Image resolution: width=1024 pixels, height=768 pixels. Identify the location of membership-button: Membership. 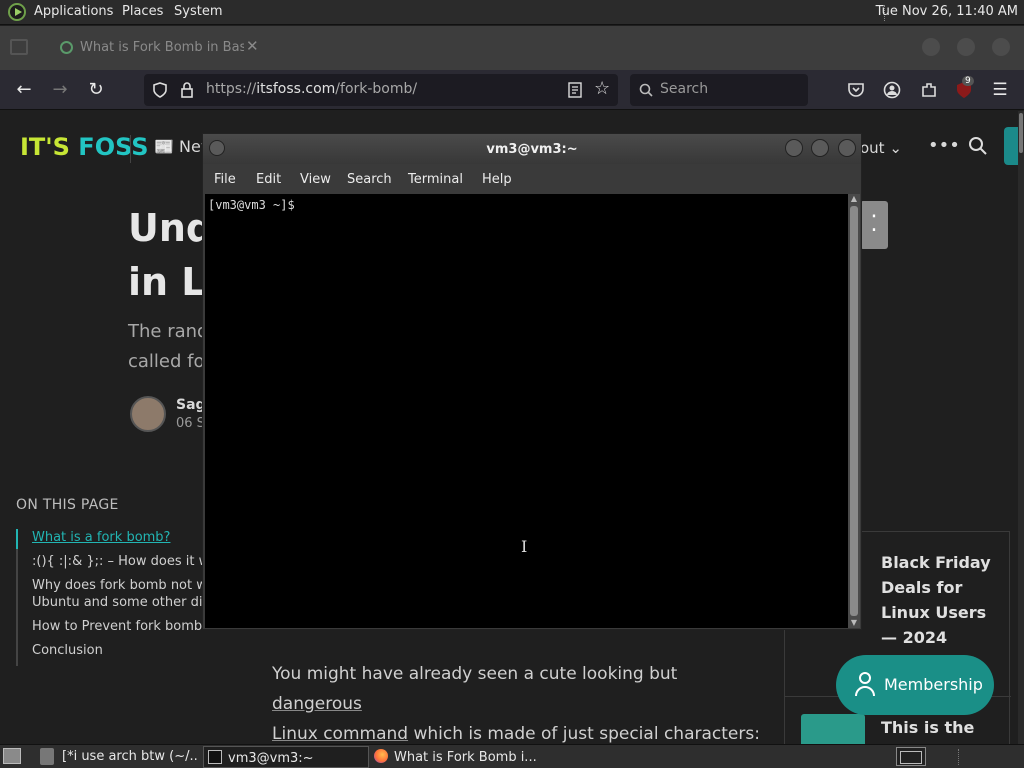
(915, 685).